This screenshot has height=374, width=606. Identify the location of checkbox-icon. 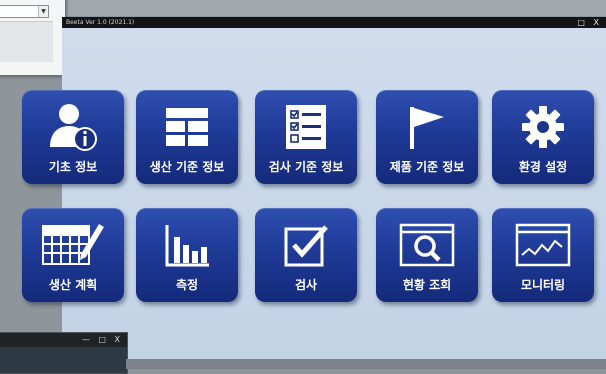
(306, 245).